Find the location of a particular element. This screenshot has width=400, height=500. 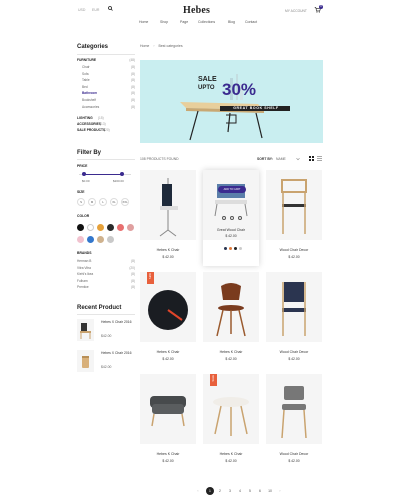

nav-collections: Collections is located at coordinates (206, 22).